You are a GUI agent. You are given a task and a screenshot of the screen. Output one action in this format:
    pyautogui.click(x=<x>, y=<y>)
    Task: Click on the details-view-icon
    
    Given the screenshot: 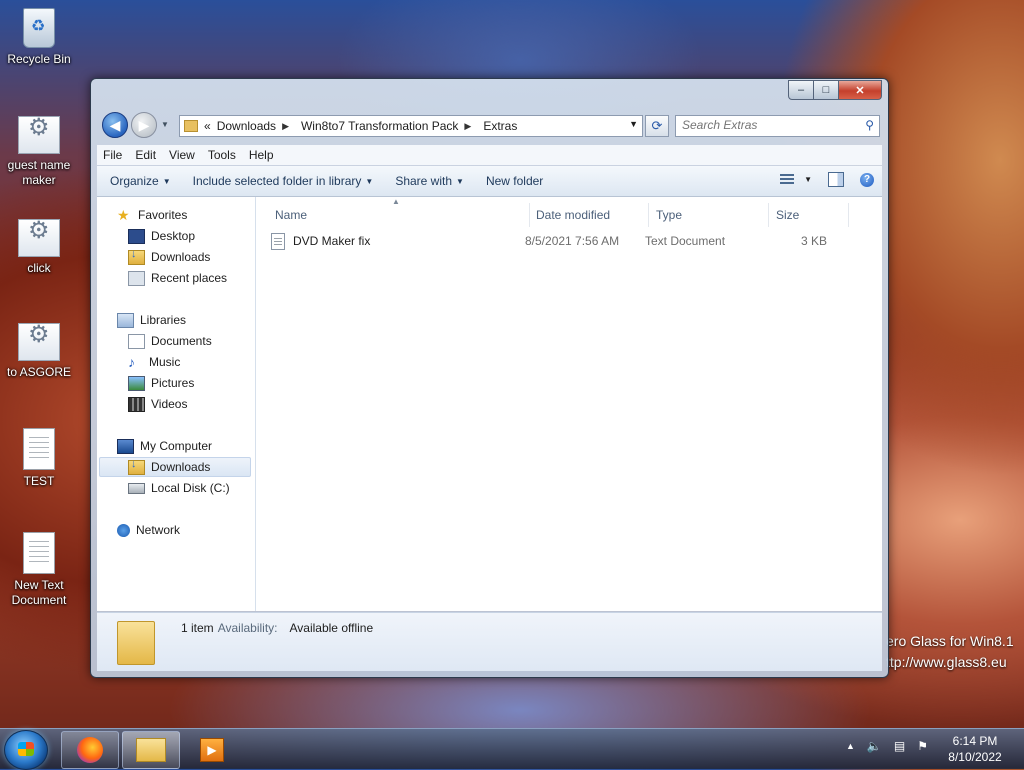 What is the action you would take?
    pyautogui.click(x=787, y=179)
    